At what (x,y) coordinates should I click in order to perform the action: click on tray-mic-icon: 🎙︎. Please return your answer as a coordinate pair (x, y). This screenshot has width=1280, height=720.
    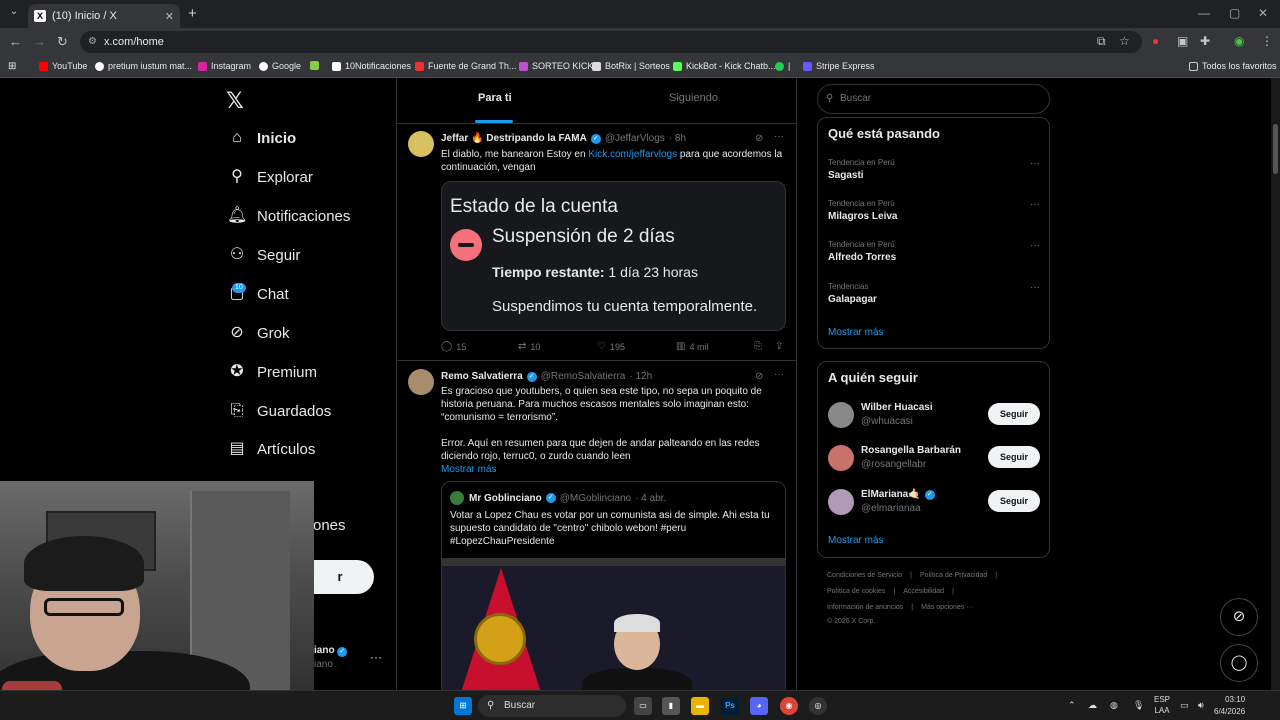
    Looking at the image, I should click on (1138, 705).